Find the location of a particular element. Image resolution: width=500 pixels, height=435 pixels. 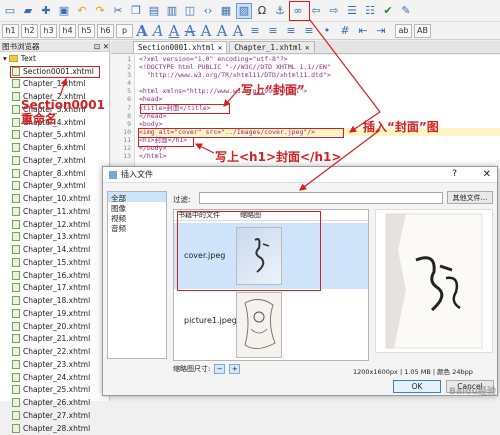

strike-button: A is located at coordinates (190, 31).